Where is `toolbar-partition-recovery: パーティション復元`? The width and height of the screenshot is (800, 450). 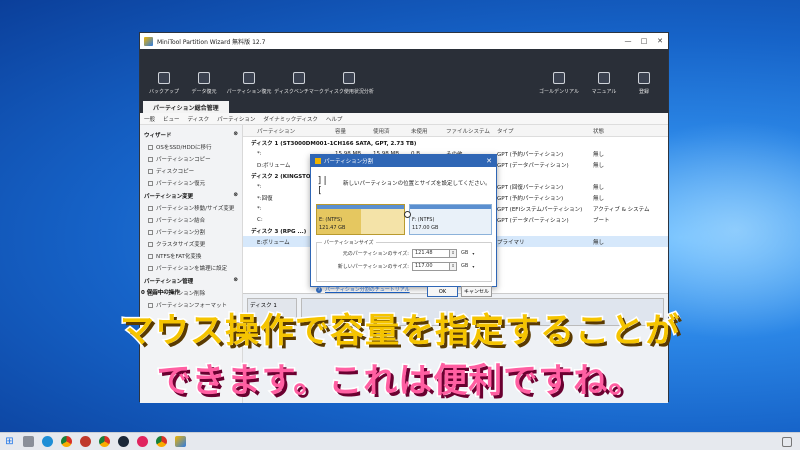 toolbar-partition-recovery: パーティション復元 is located at coordinates (249, 83).